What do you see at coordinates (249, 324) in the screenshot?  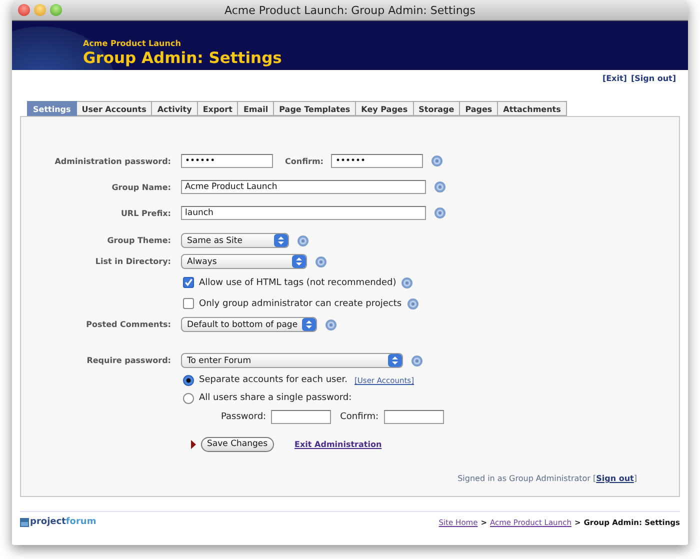 I see `dropdown: Default to bottom of page` at bounding box center [249, 324].